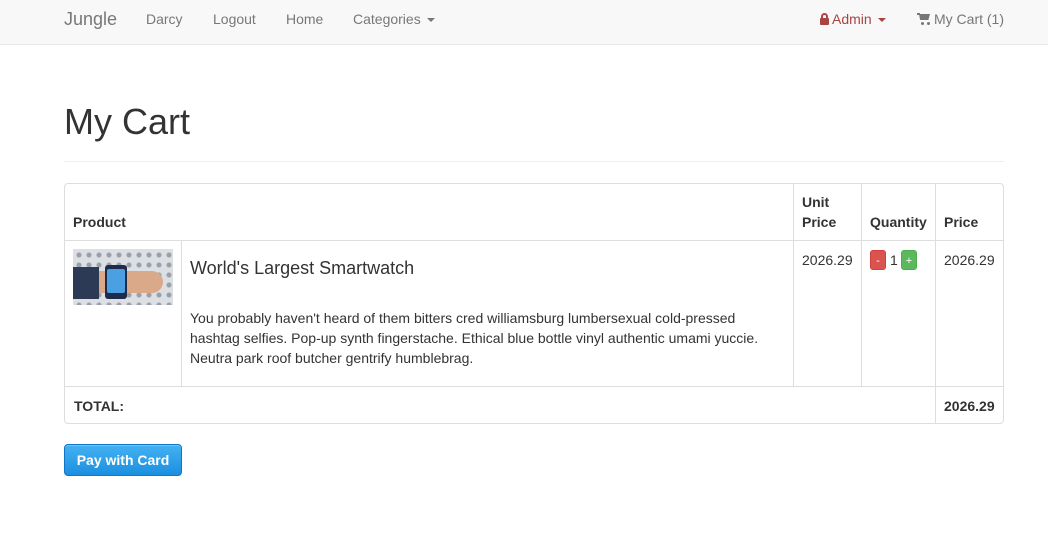  What do you see at coordinates (924, 19) in the screenshot?
I see `shopping-cart-icon` at bounding box center [924, 19].